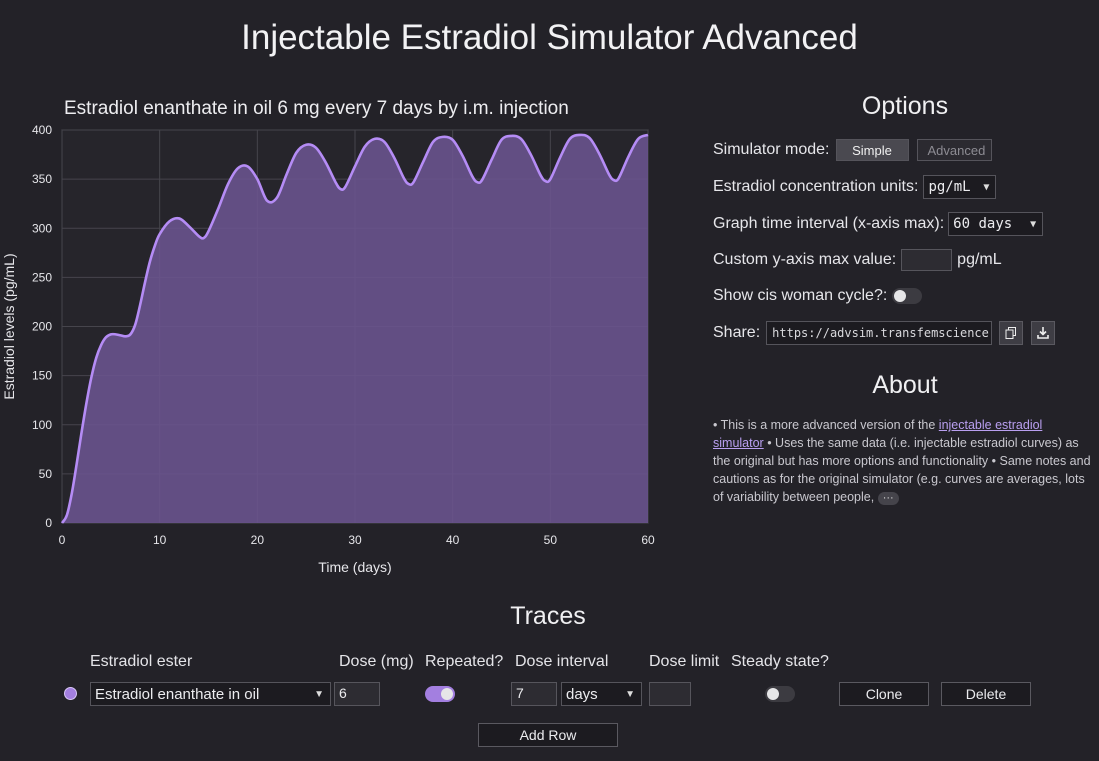 This screenshot has width=1099, height=761. Describe the element at coordinates (42, 228) in the screenshot. I see `y-tick-label: 300` at that location.